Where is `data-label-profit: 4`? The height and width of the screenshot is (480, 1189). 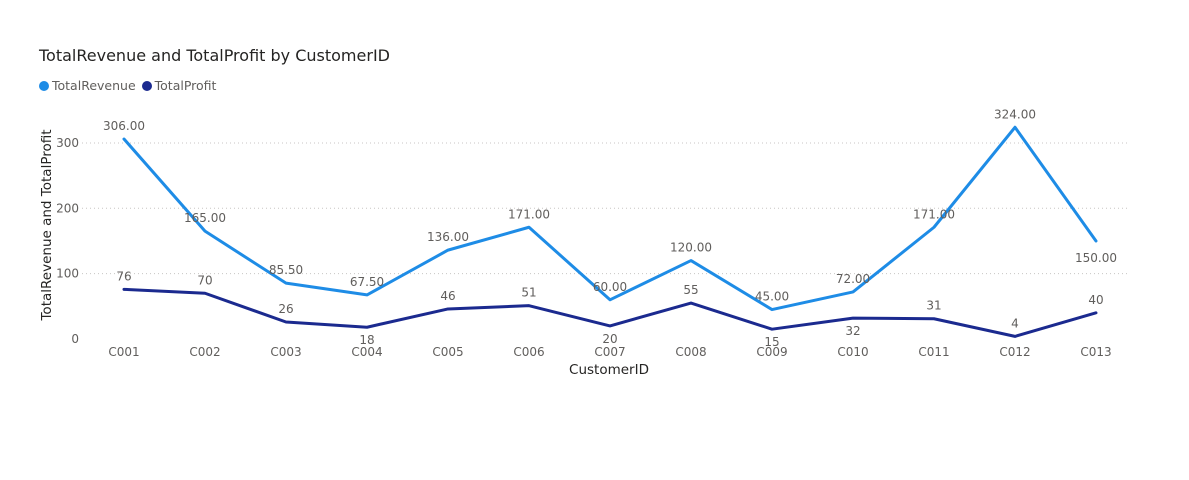
data-label-profit: 4 is located at coordinates (1015, 323).